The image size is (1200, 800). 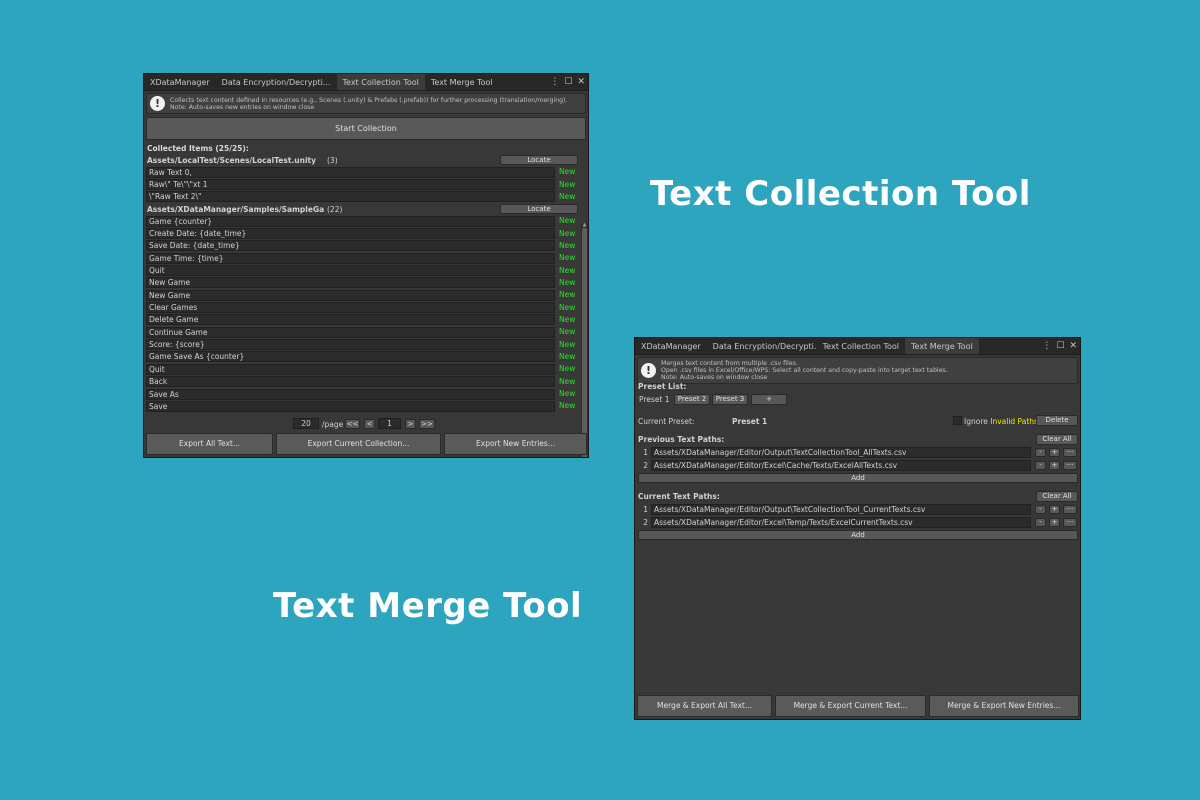 I want to click on first-page-button: <<, so click(x=352, y=424).